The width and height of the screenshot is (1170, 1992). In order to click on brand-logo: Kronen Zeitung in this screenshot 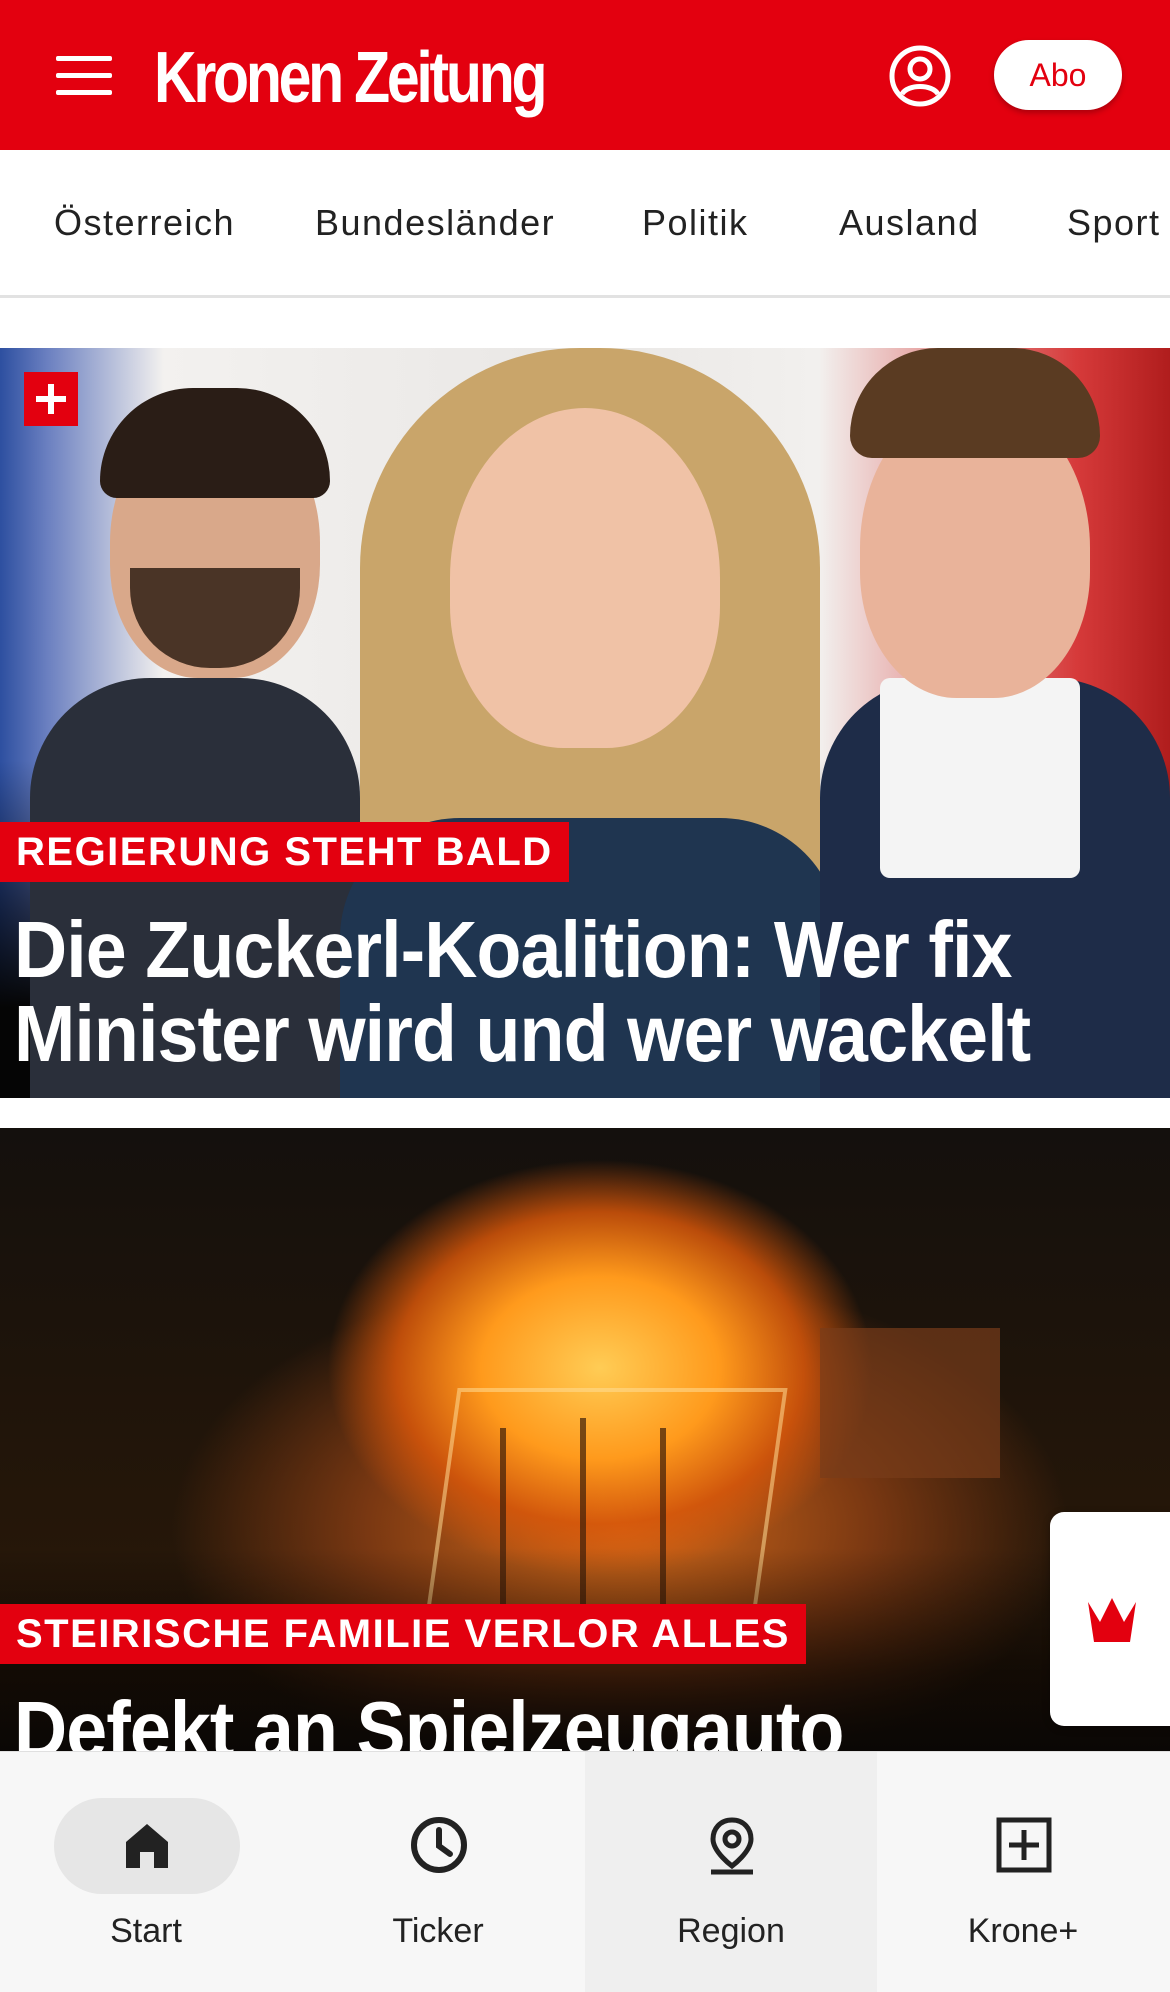, I will do `click(351, 78)`.